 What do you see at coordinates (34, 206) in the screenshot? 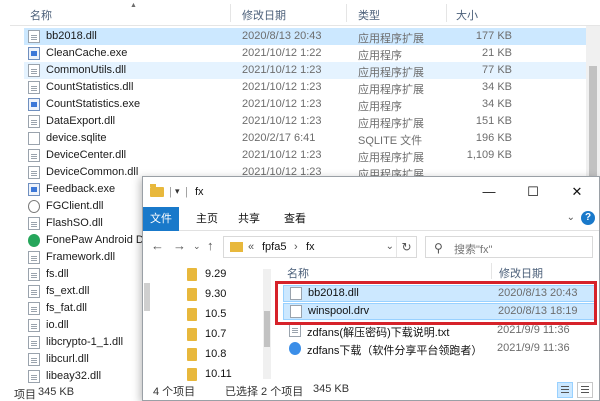
I see `gear-icon` at bounding box center [34, 206].